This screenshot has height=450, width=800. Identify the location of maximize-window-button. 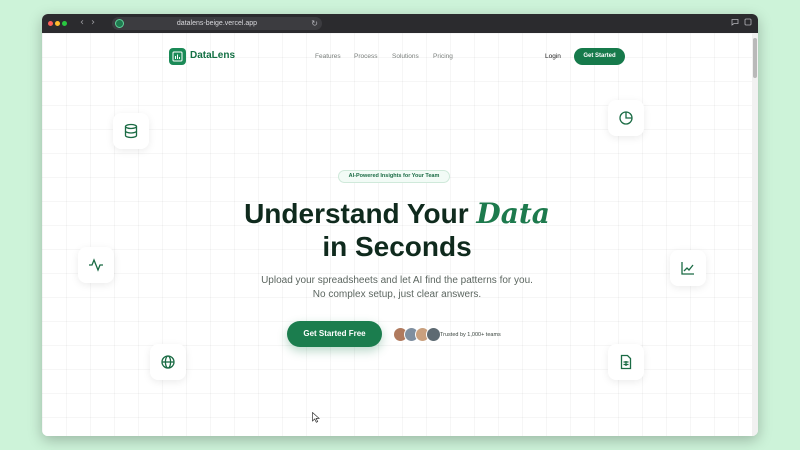
(64, 23).